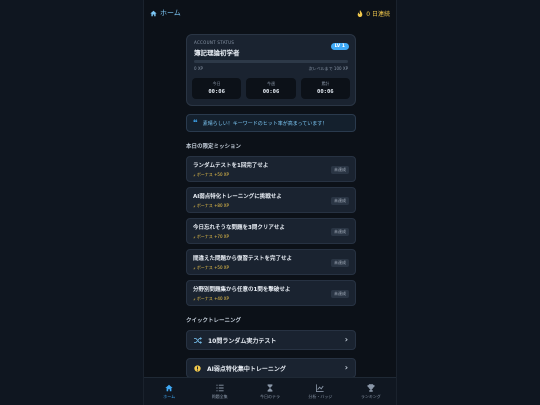  I want to click on quick-random-test-button: 10問ランダム実力テスト ›, so click(271, 340).